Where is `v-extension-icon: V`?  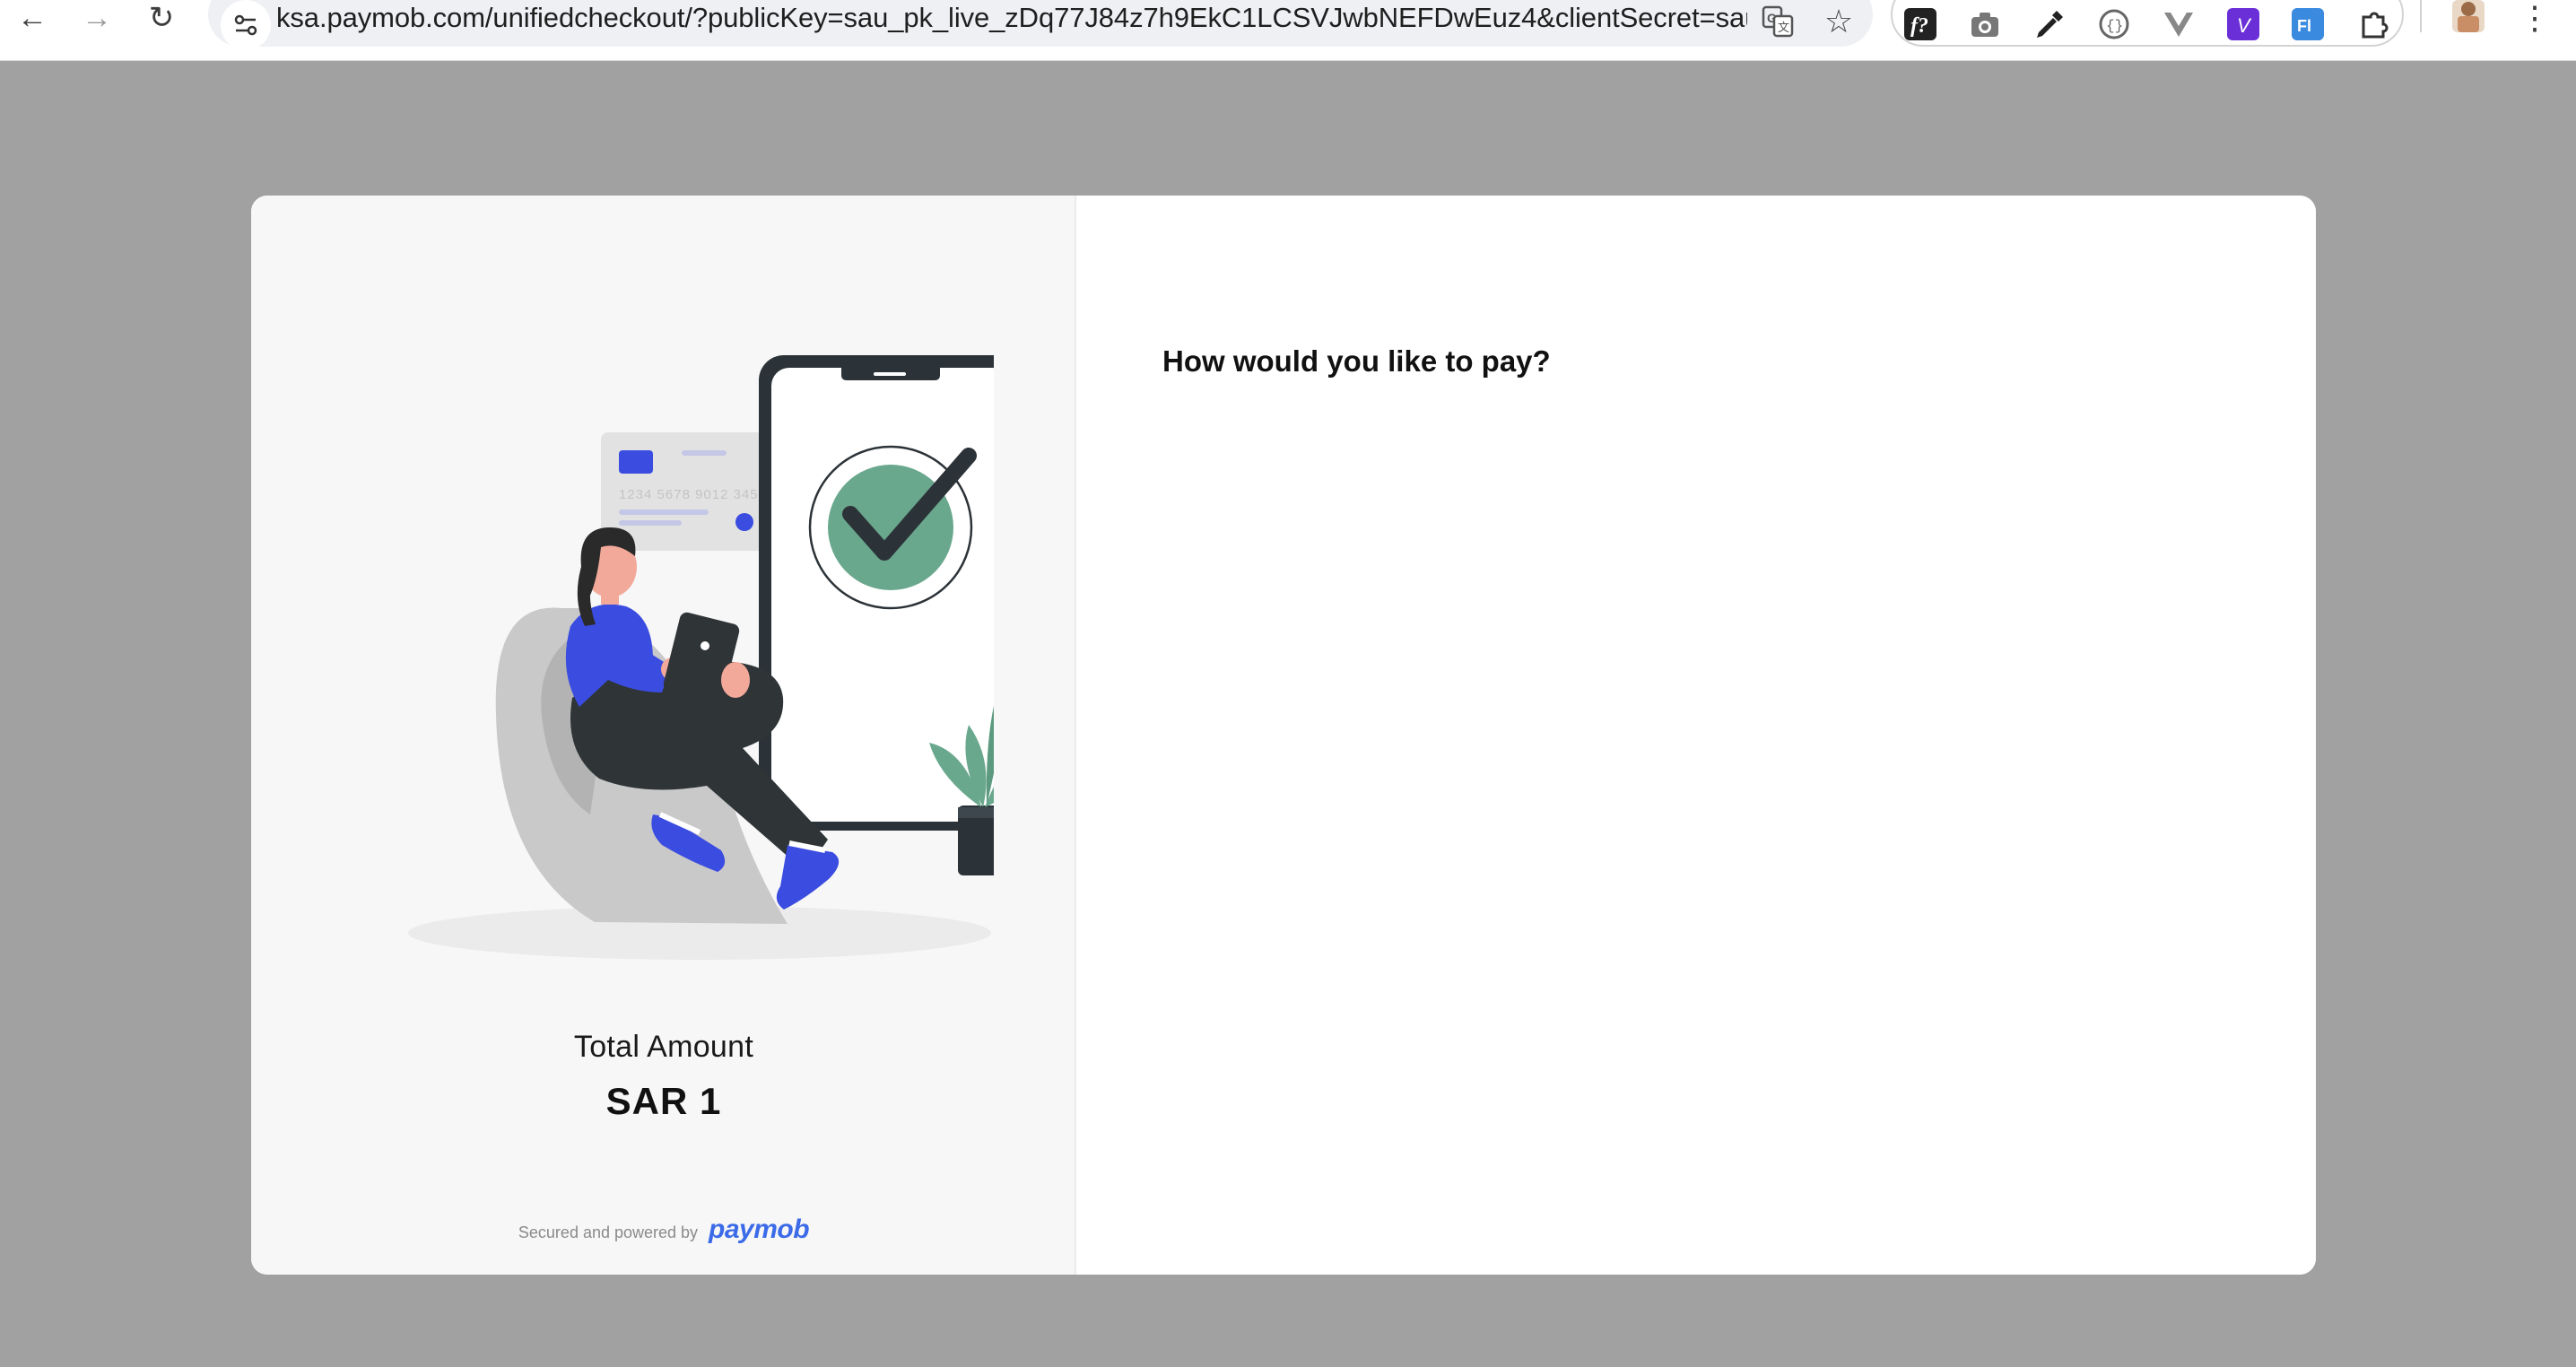 v-extension-icon: V is located at coordinates (2243, 24).